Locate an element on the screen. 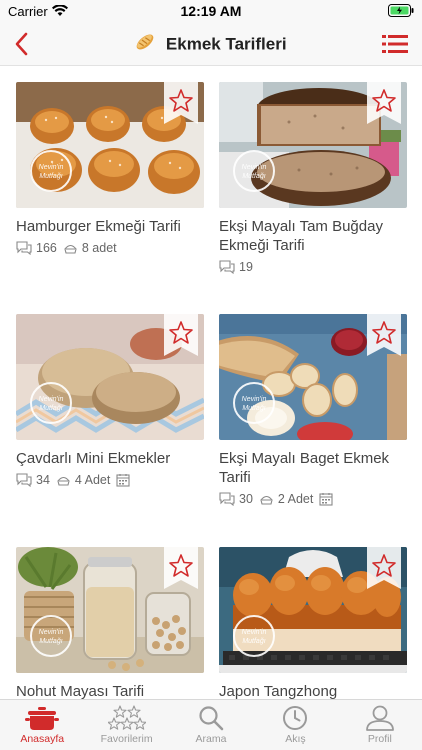  comment-count: 19 is located at coordinates (246, 267).